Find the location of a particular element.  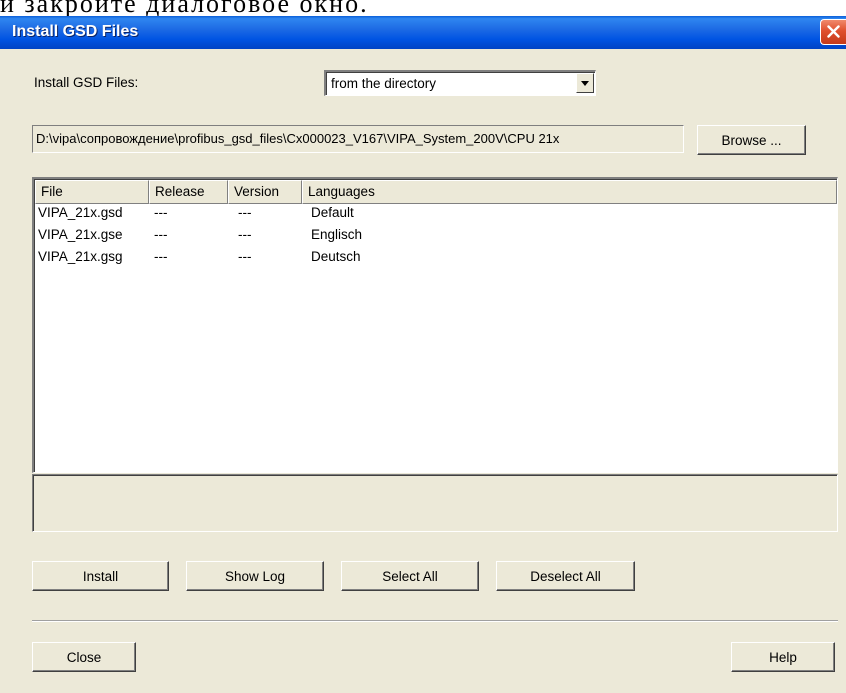

source-select: from the directory is located at coordinates (460, 83).